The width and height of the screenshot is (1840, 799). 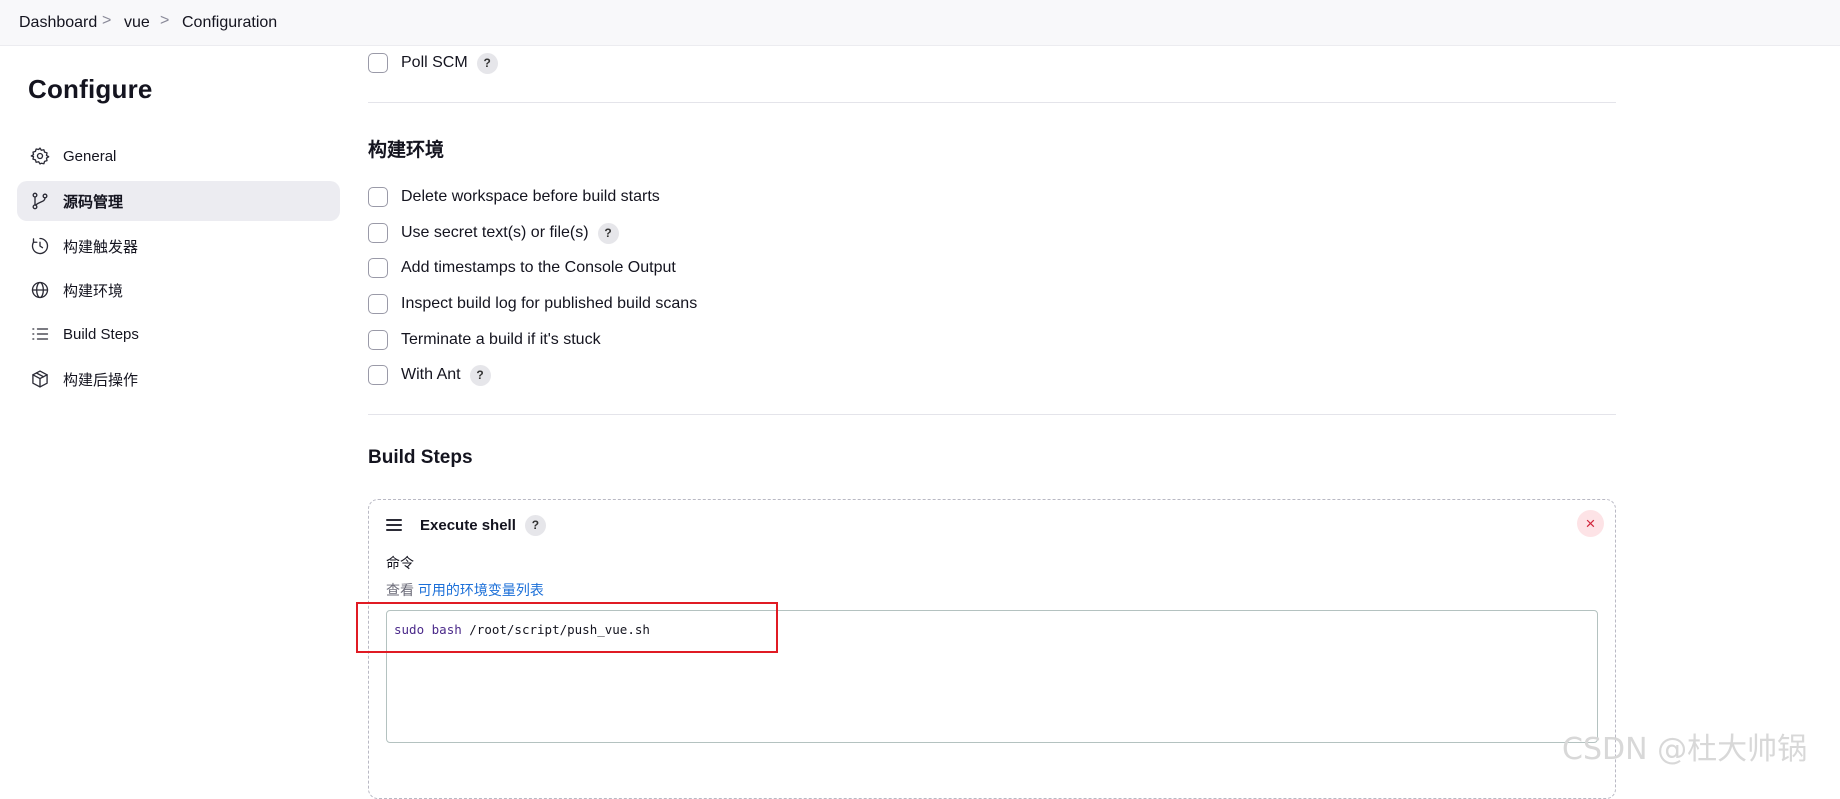 I want to click on build-env-option: Use secret text(s) or file(s) ?, so click(x=493, y=233).